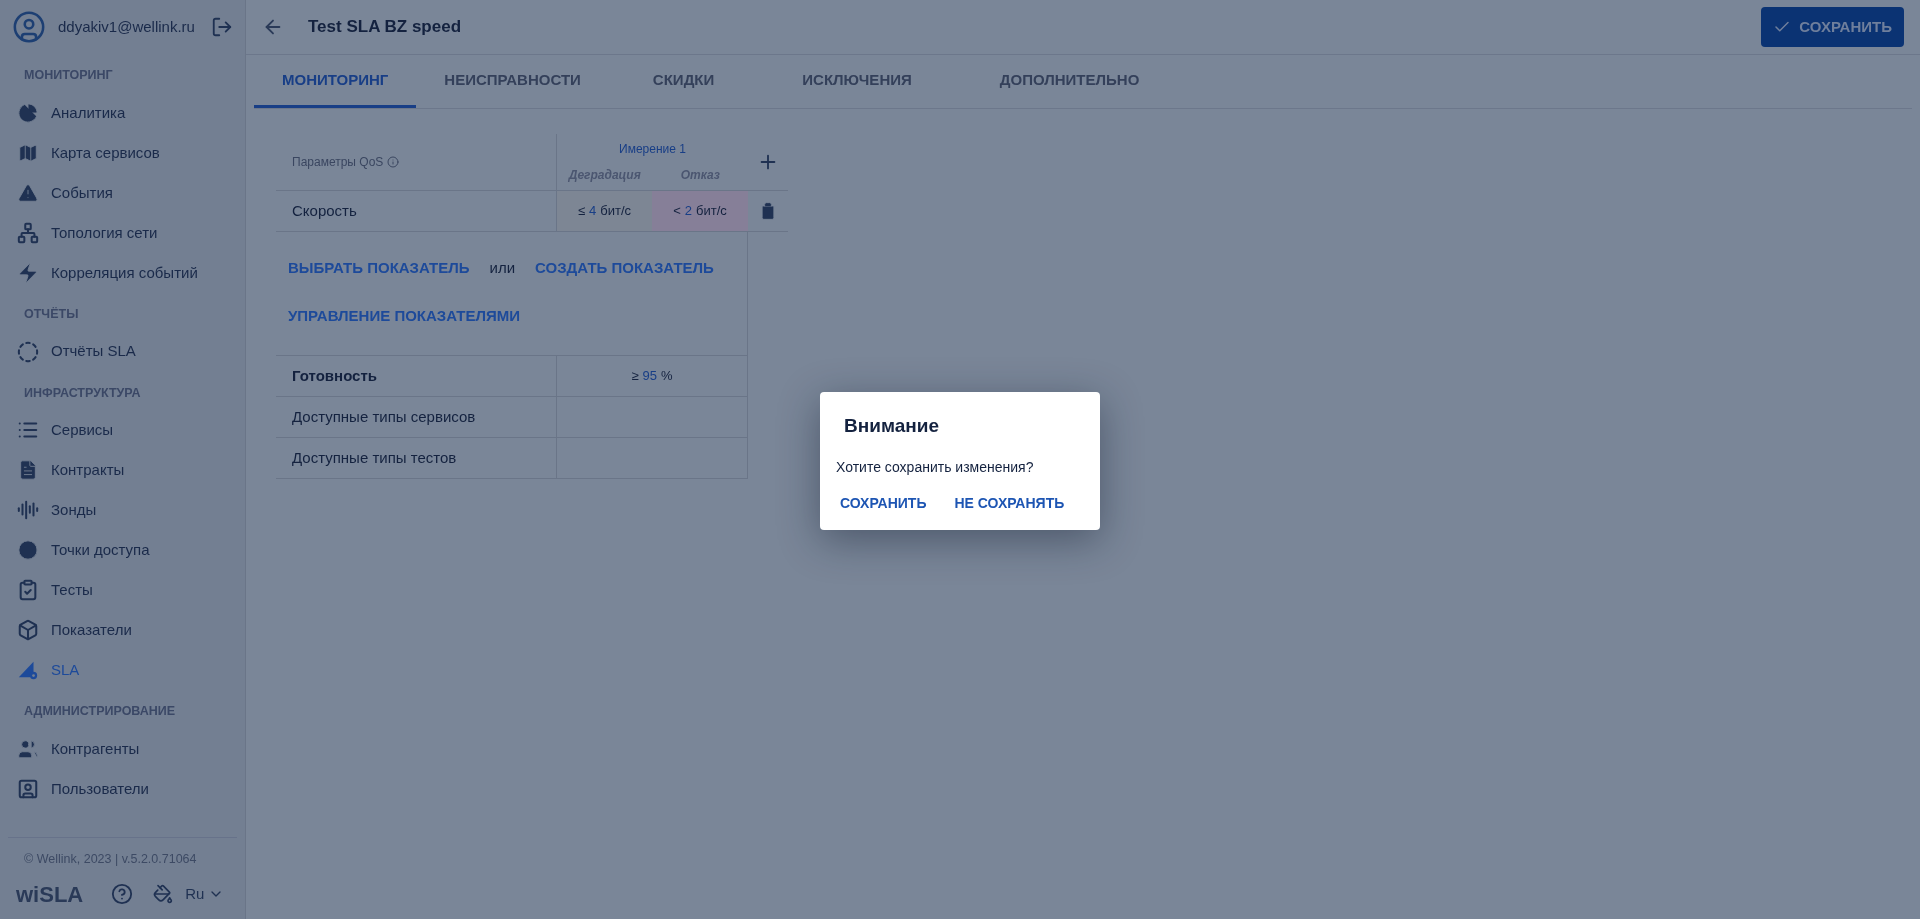 This screenshot has width=1920, height=919. I want to click on people-icon, so click(28, 749).